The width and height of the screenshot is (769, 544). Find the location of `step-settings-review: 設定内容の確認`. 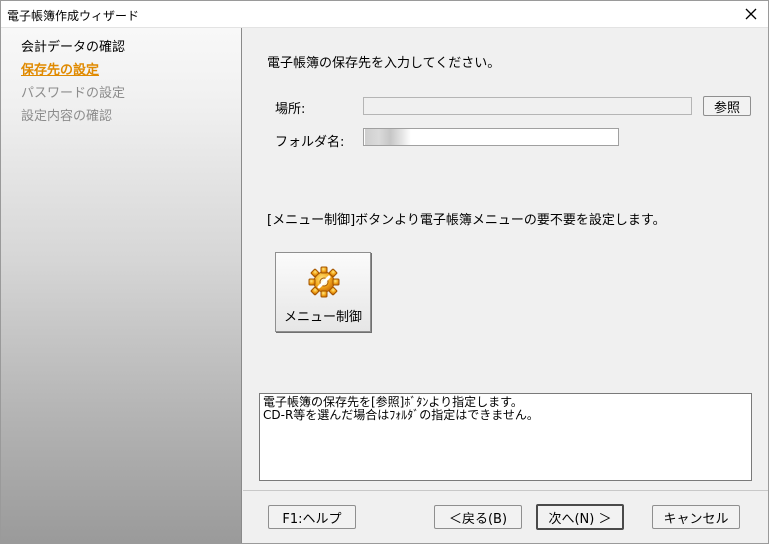

step-settings-review: 設定内容の確認 is located at coordinates (67, 116).